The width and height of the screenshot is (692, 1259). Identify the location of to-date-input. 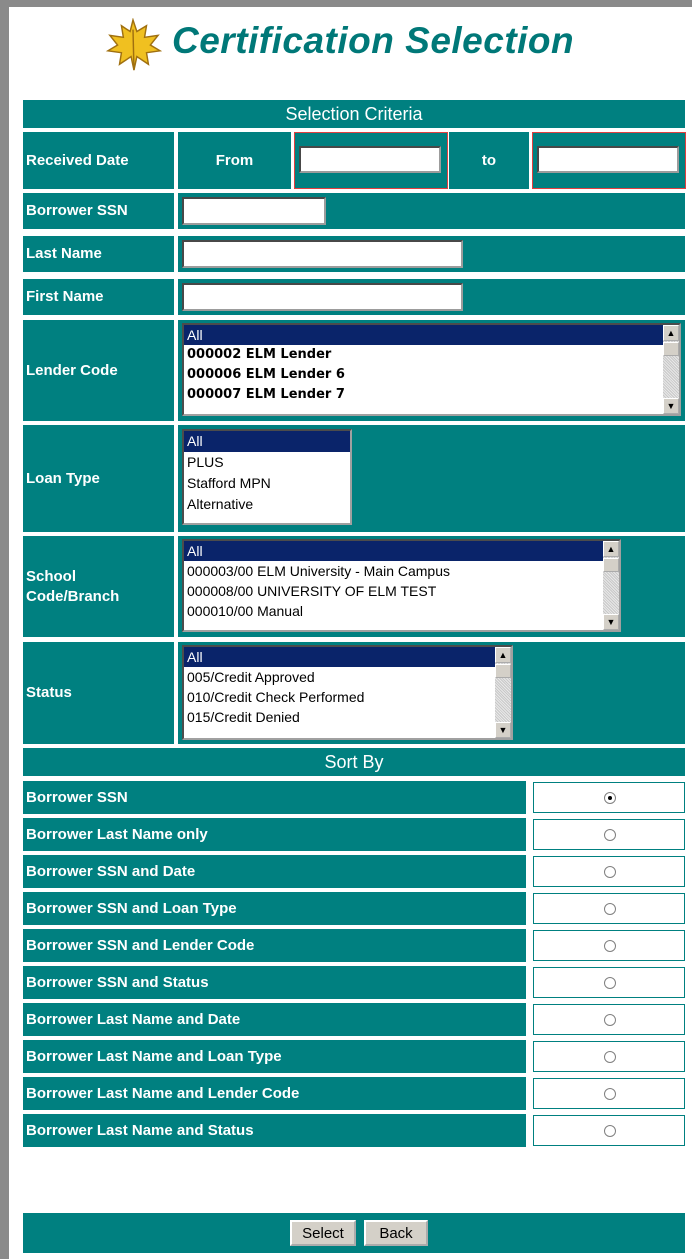
(608, 159).